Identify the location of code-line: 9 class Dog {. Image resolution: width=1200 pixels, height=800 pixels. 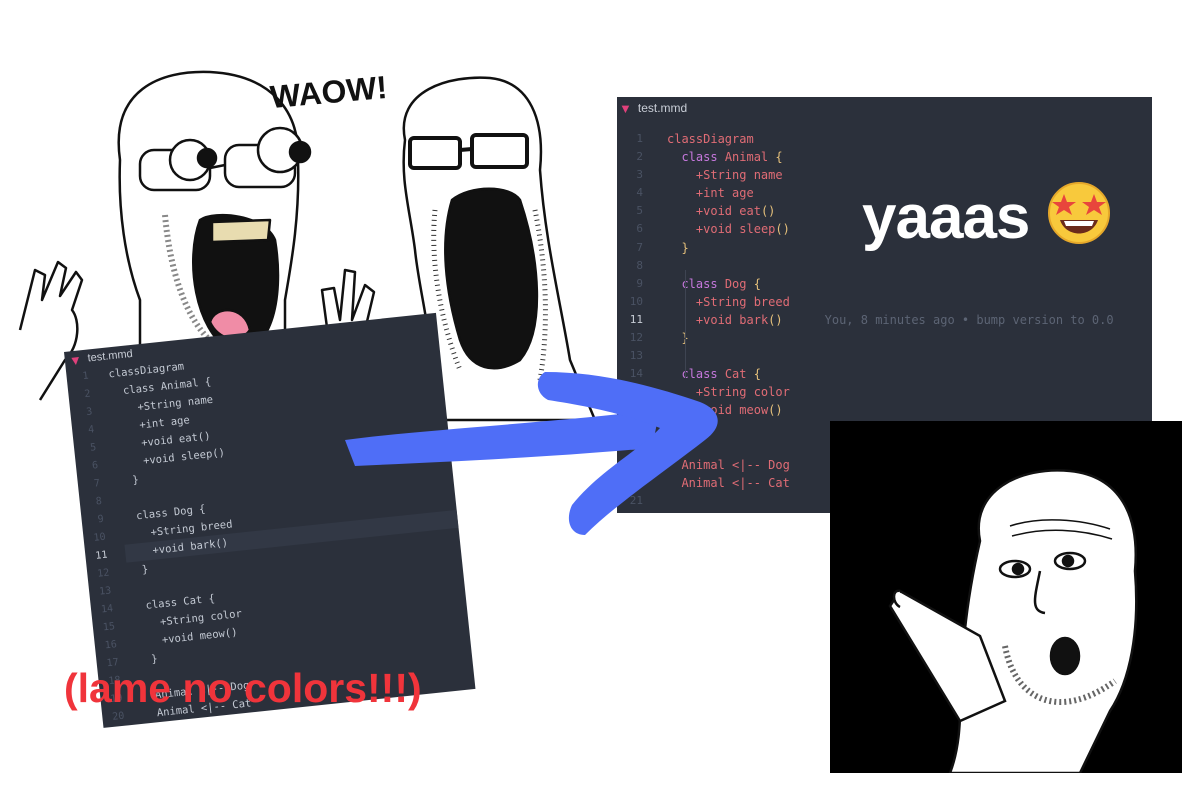
(884, 284).